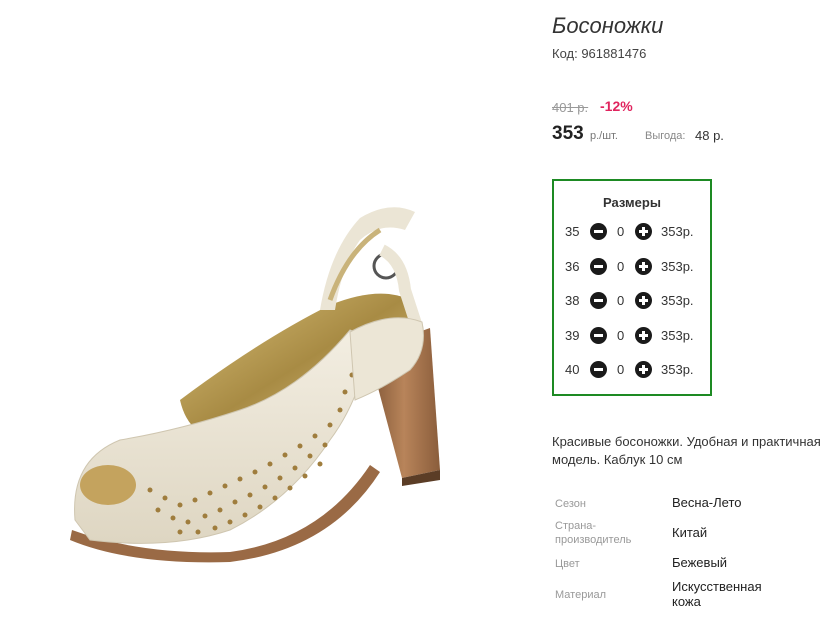  What do you see at coordinates (572, 266) in the screenshot?
I see `size-value: 36` at bounding box center [572, 266].